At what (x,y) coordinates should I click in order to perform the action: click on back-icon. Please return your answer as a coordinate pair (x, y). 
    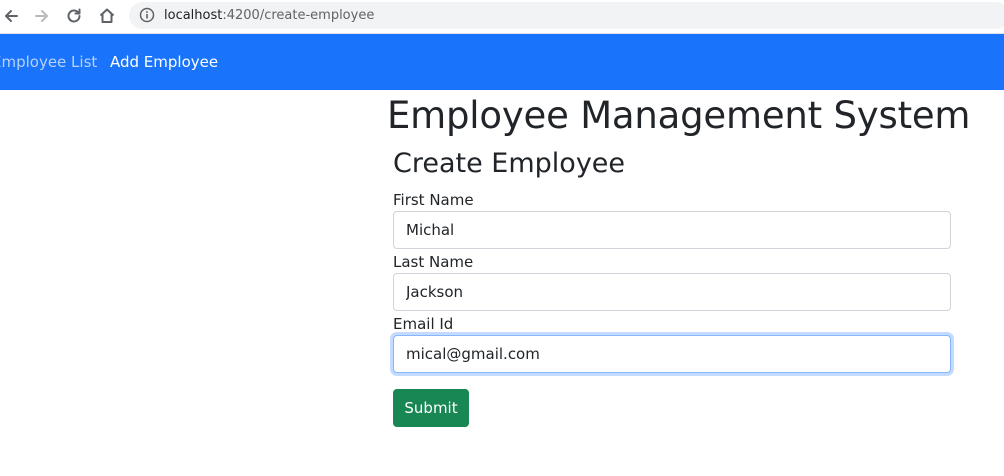
    Looking at the image, I should click on (11, 16).